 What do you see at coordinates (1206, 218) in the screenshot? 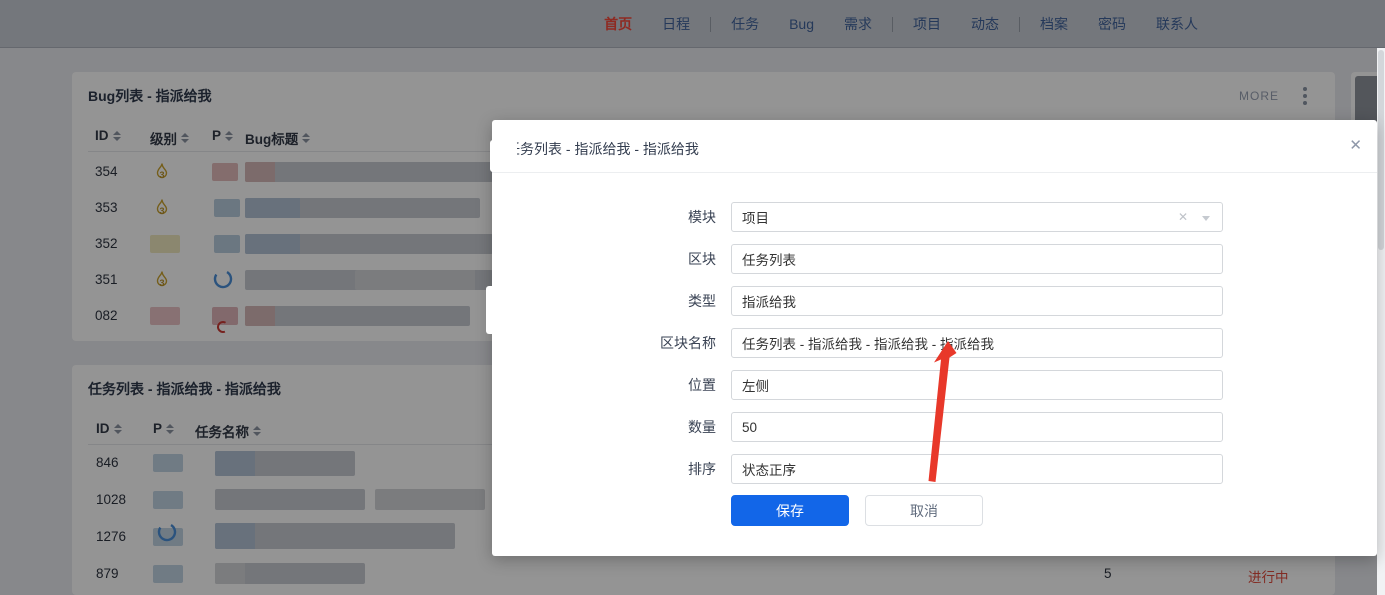
I see `chevron-down-icon` at bounding box center [1206, 218].